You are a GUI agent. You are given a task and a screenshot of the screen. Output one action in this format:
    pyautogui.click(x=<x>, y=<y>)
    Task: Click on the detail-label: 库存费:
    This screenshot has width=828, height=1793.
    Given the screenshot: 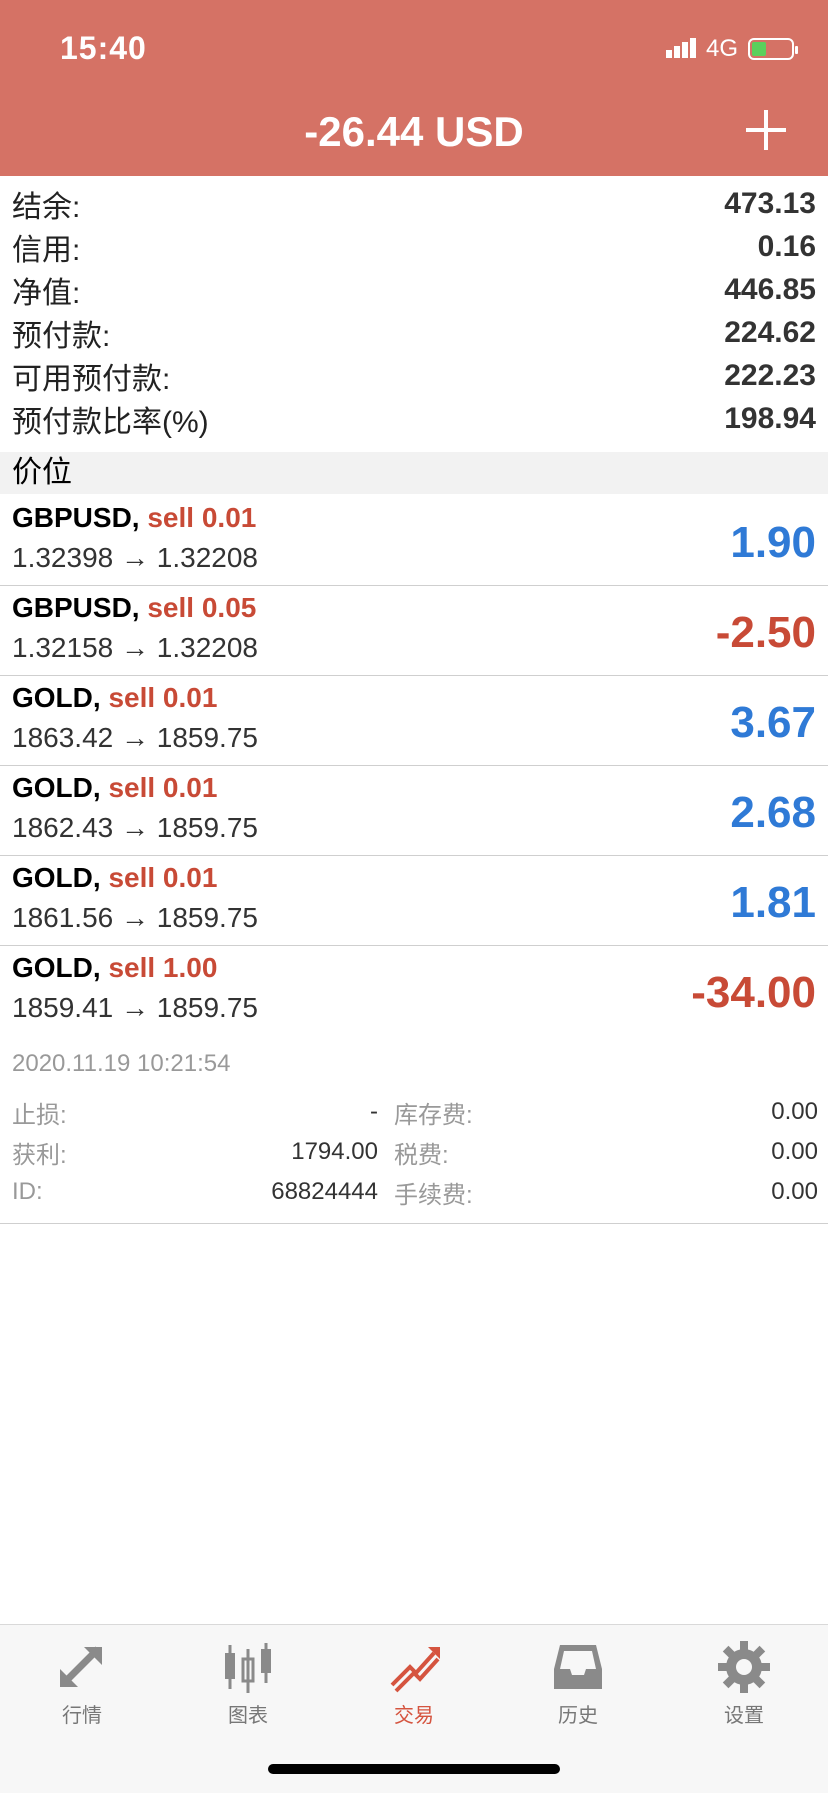 What is the action you would take?
    pyautogui.click(x=433, y=1115)
    